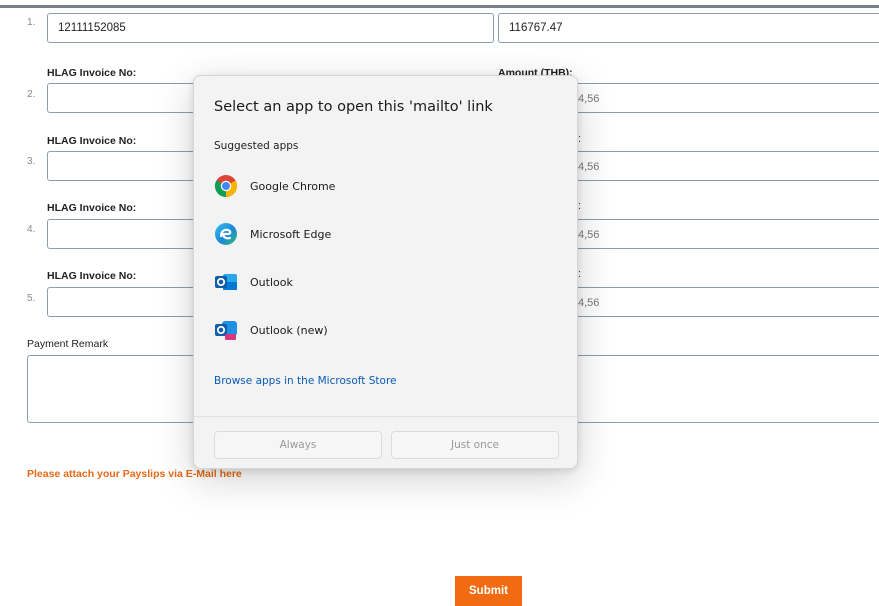  What do you see at coordinates (226, 234) in the screenshot?
I see `edge-icon` at bounding box center [226, 234].